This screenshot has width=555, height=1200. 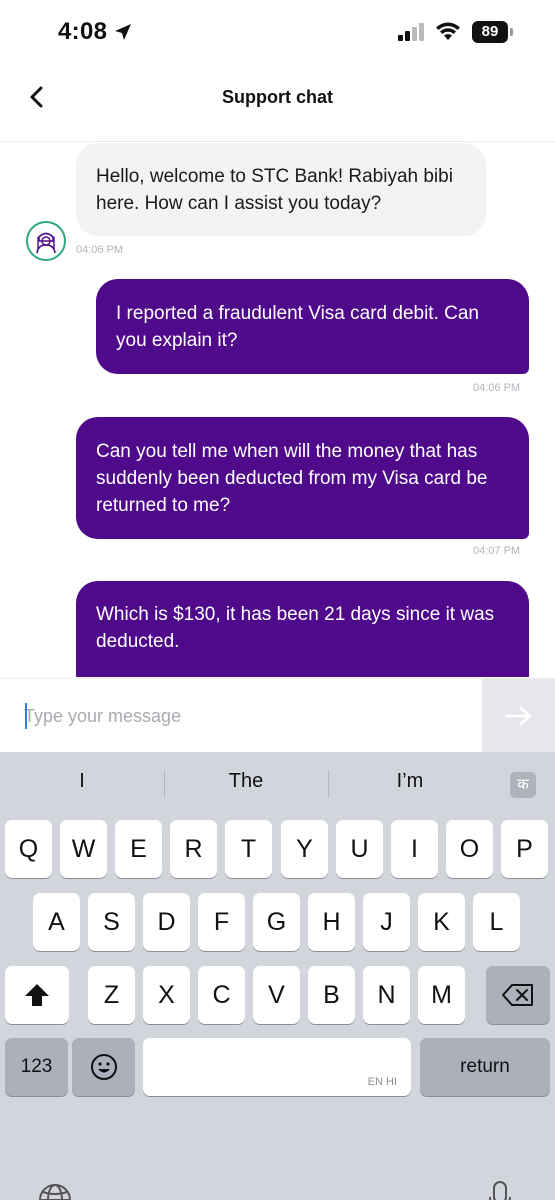 I want to click on message-input, so click(x=244, y=716).